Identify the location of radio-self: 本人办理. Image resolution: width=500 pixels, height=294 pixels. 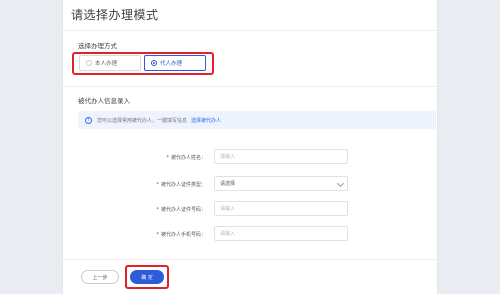
(110, 63).